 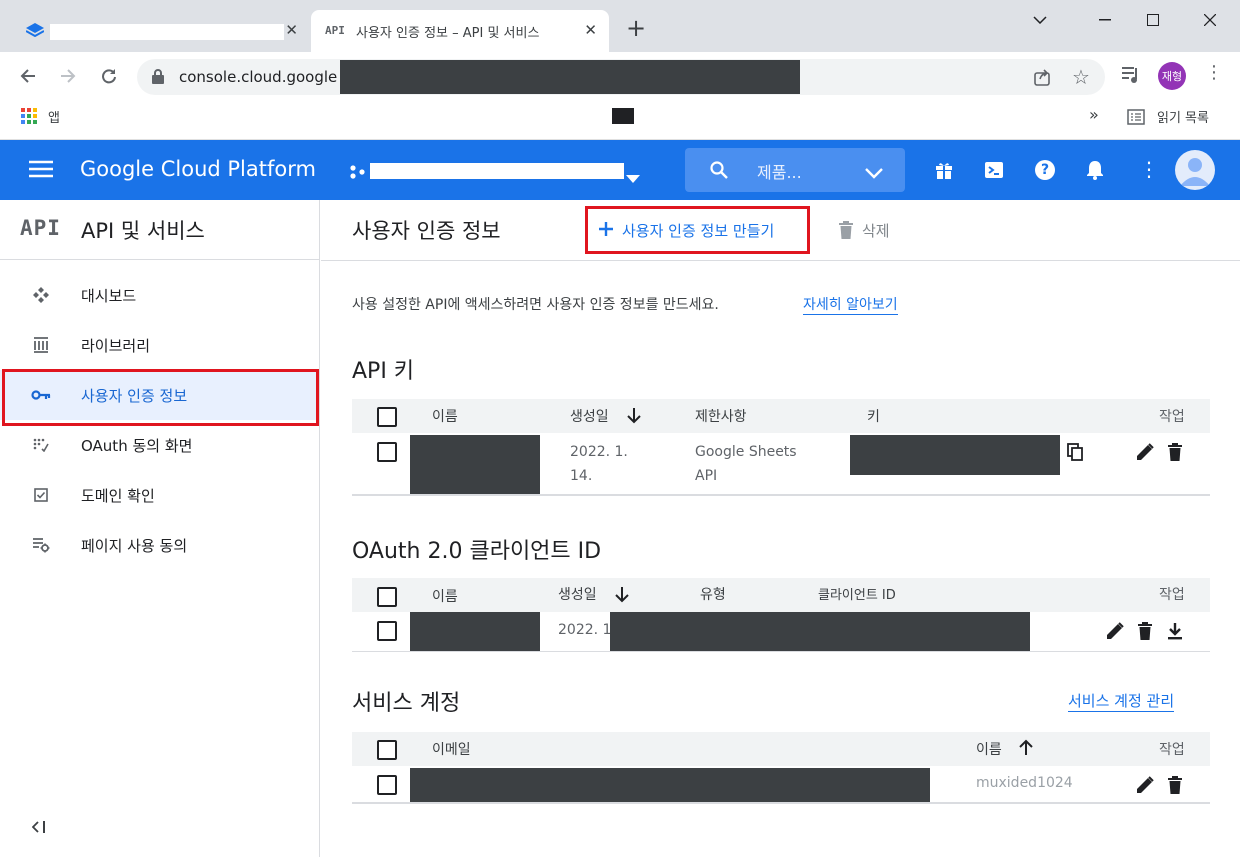 I want to click on restriction-line2: API, so click(x=706, y=476).